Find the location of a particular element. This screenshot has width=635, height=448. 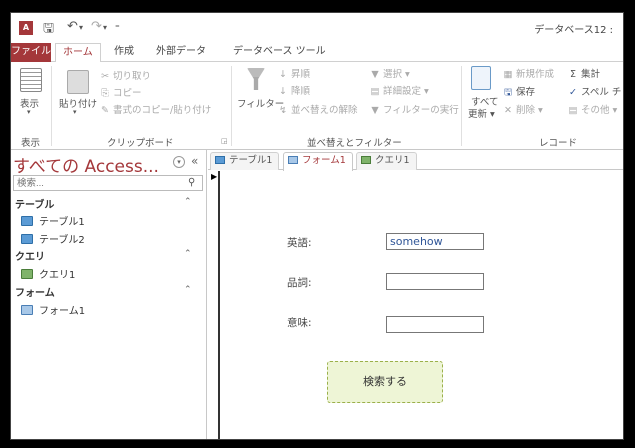

refresh-label-2: 更新 ▾ is located at coordinates (481, 114).